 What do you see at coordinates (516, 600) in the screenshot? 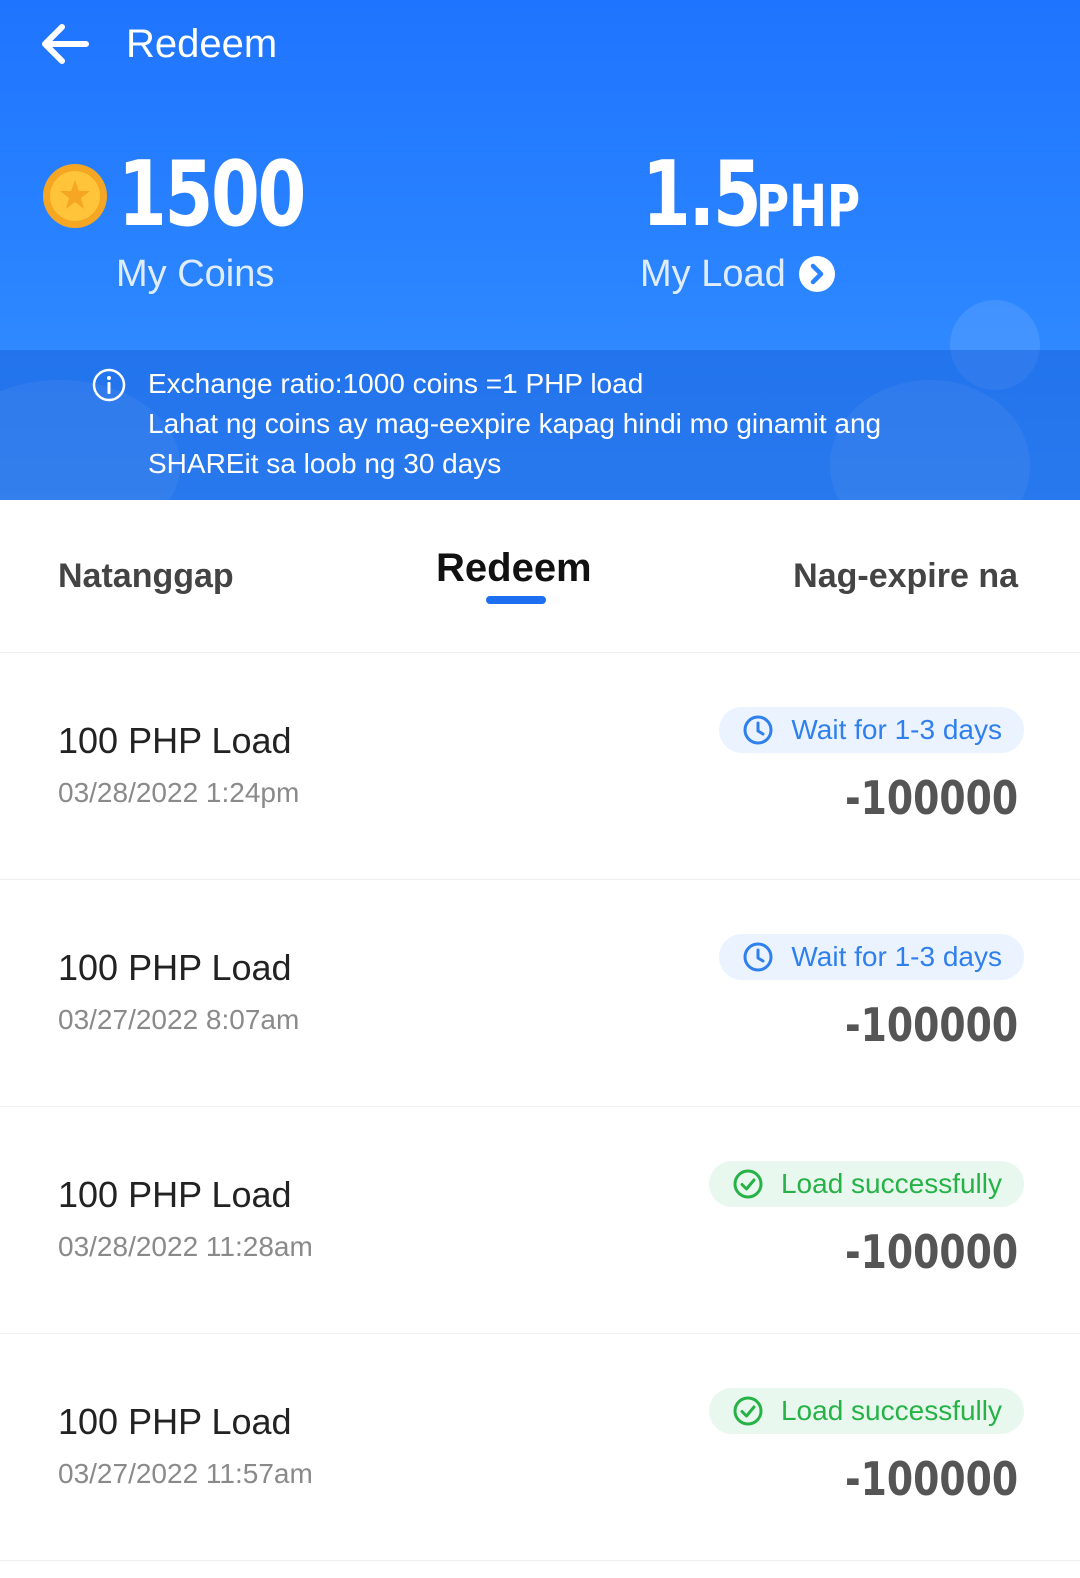
I see `active-tab-indicator` at bounding box center [516, 600].